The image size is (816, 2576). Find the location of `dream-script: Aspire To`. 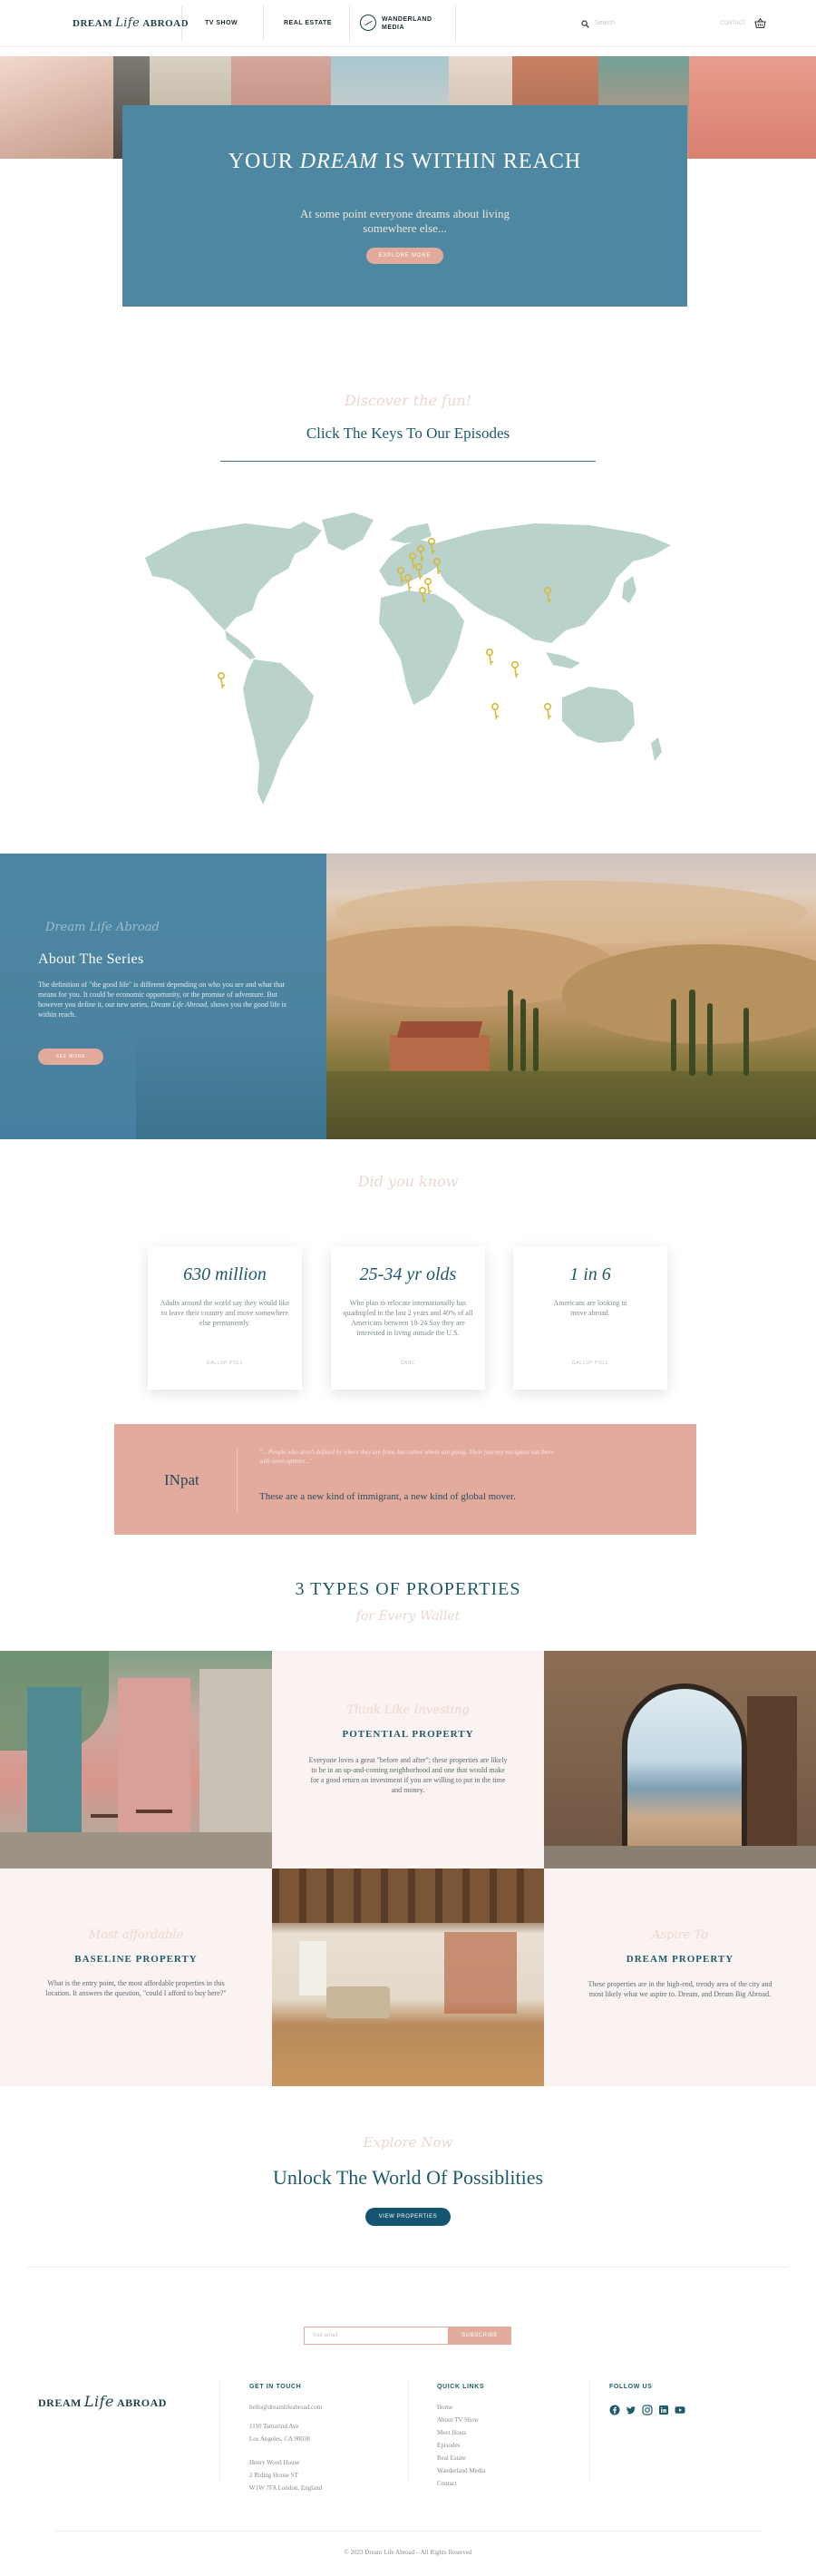

dream-script: Aspire To is located at coordinates (680, 1935).